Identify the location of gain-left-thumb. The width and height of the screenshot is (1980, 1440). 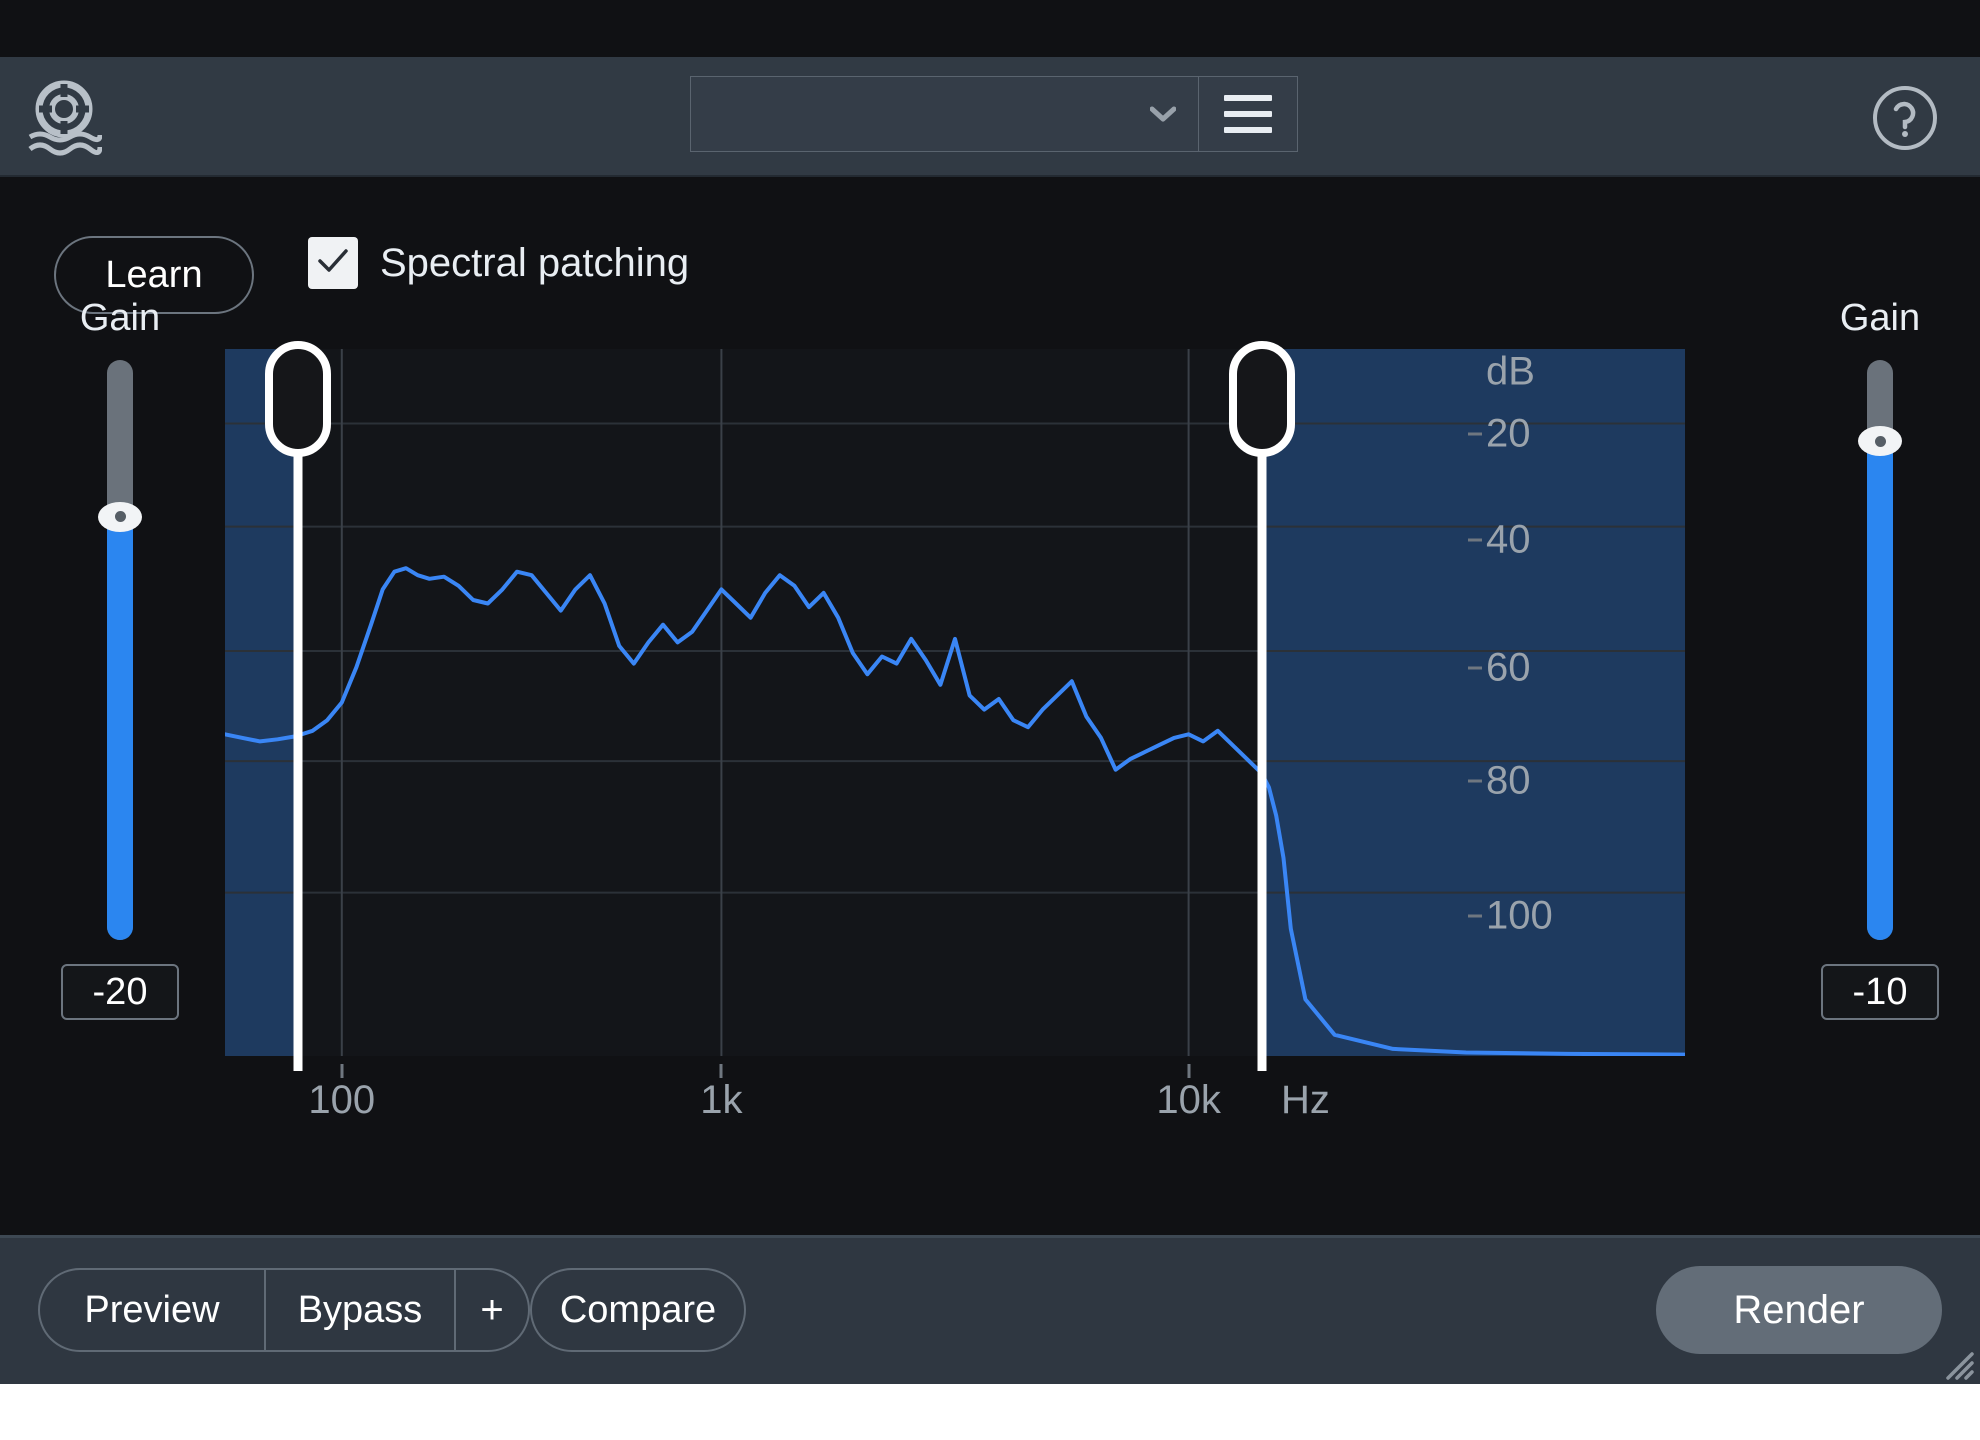
(120, 516).